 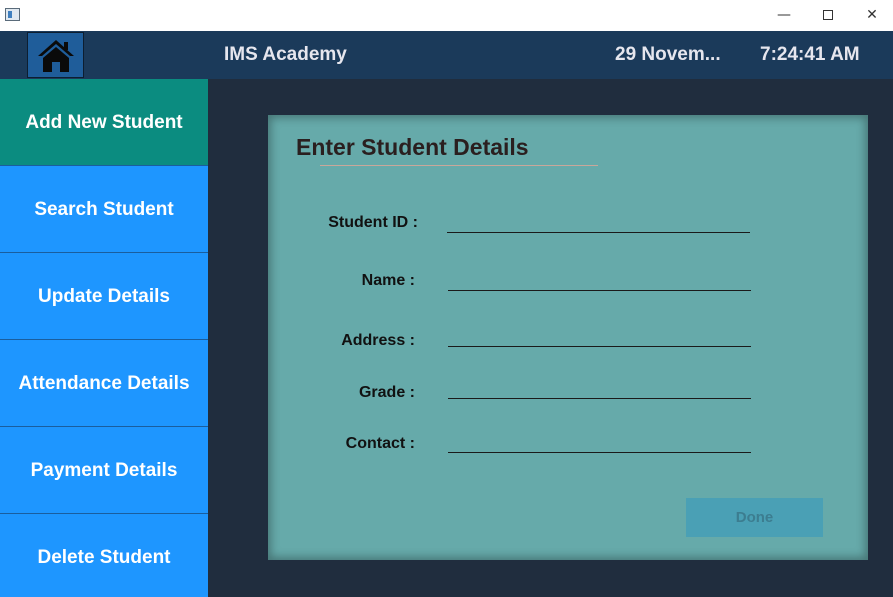 I want to click on sidebar-item-label: Payment Details, so click(x=104, y=470).